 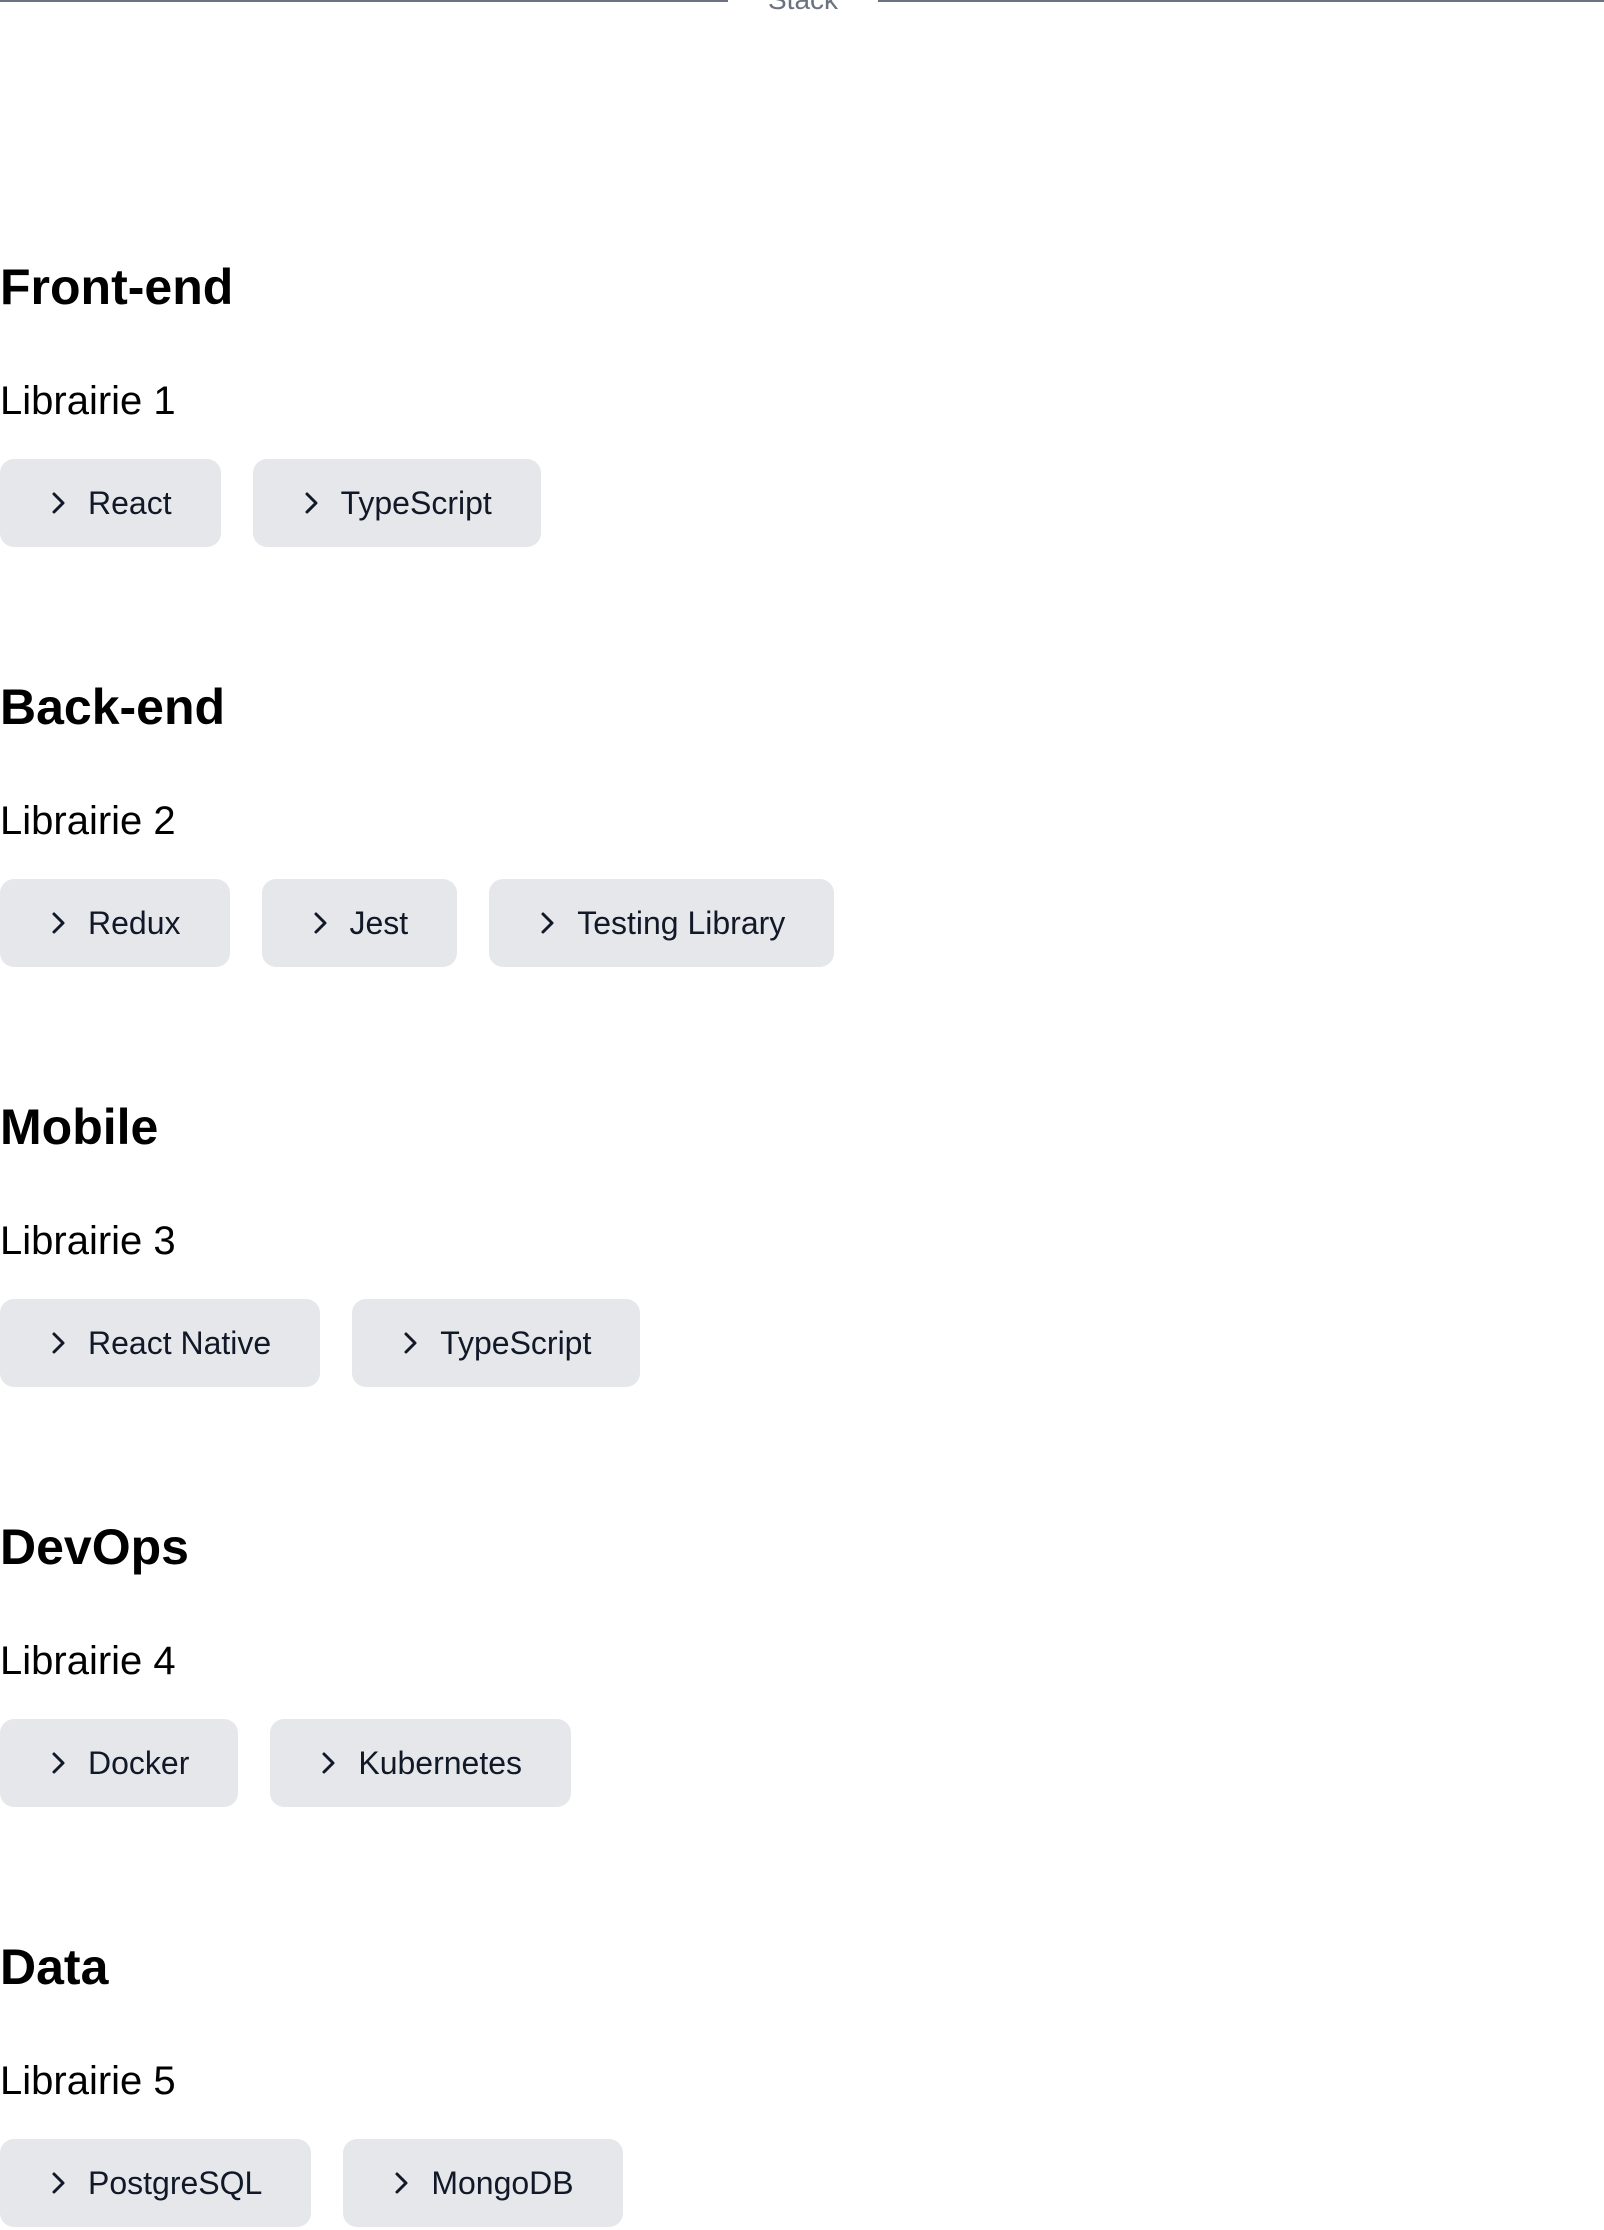 I want to click on chip-kubernetes: Kubernetes, so click(x=421, y=1763).